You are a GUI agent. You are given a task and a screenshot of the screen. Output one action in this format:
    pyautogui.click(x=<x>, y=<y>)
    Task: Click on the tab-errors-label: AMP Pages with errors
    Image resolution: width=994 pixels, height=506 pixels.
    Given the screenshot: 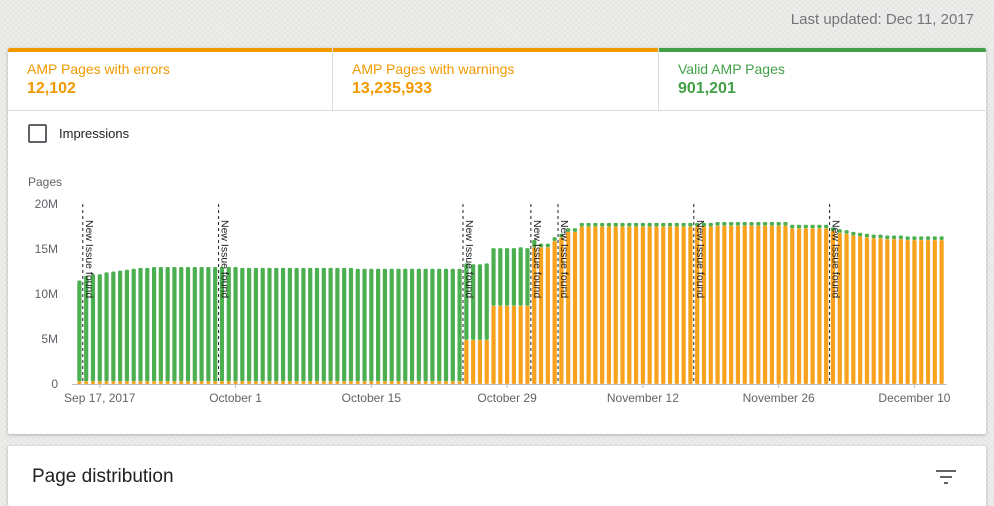 What is the action you would take?
    pyautogui.click(x=98, y=69)
    